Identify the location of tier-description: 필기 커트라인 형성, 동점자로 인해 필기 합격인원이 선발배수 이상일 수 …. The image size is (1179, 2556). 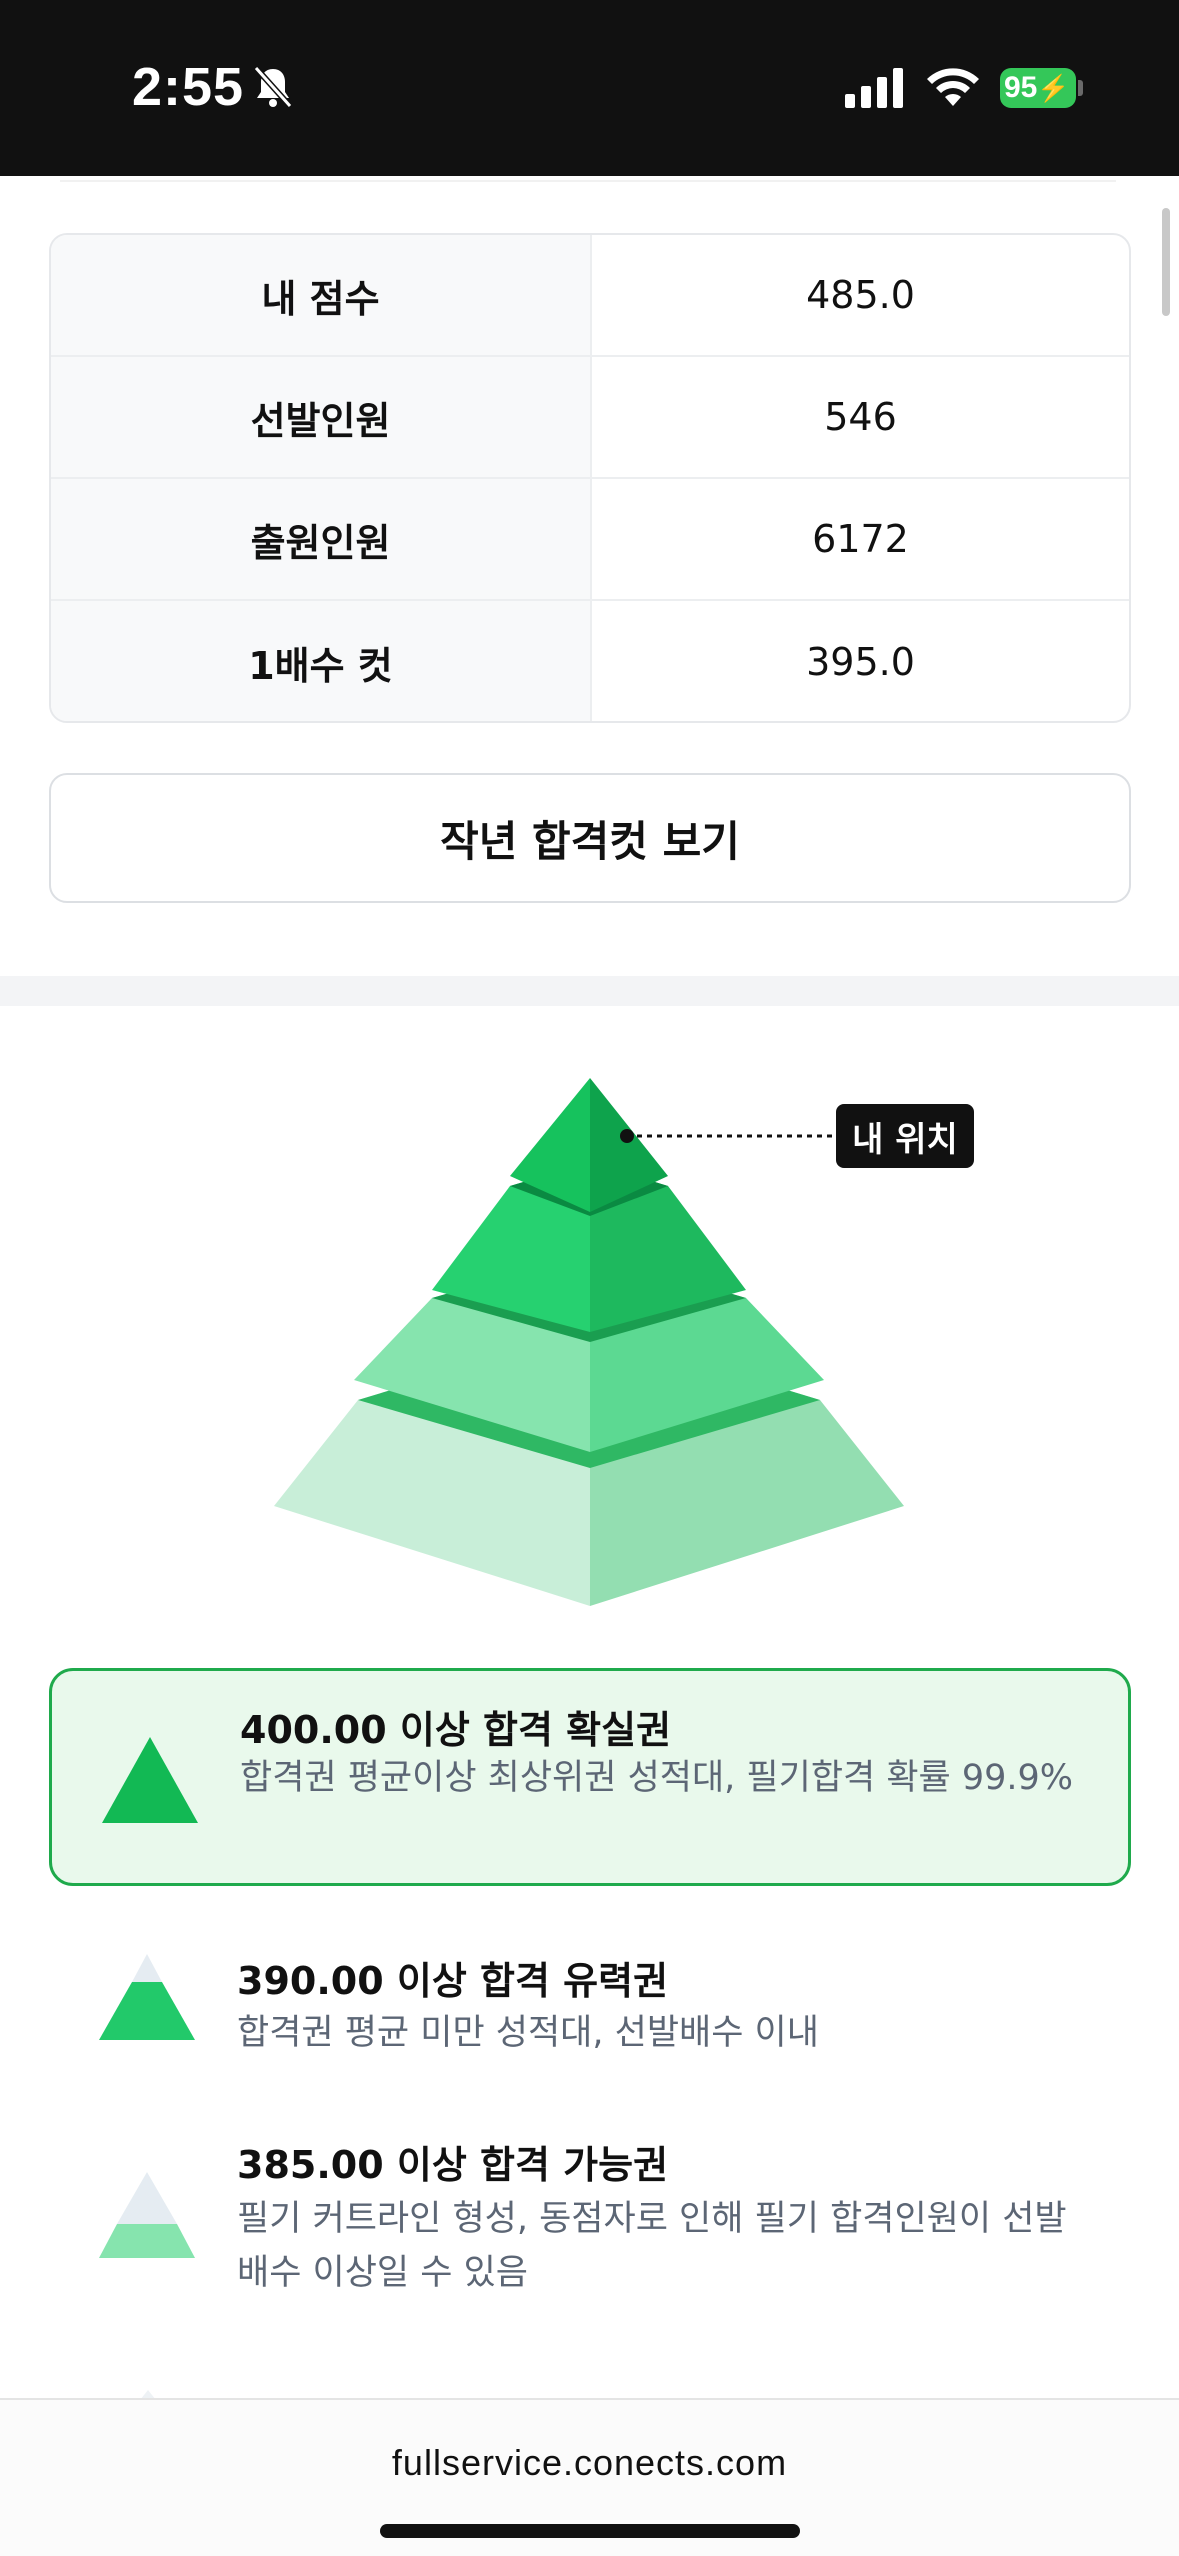
(652, 2246).